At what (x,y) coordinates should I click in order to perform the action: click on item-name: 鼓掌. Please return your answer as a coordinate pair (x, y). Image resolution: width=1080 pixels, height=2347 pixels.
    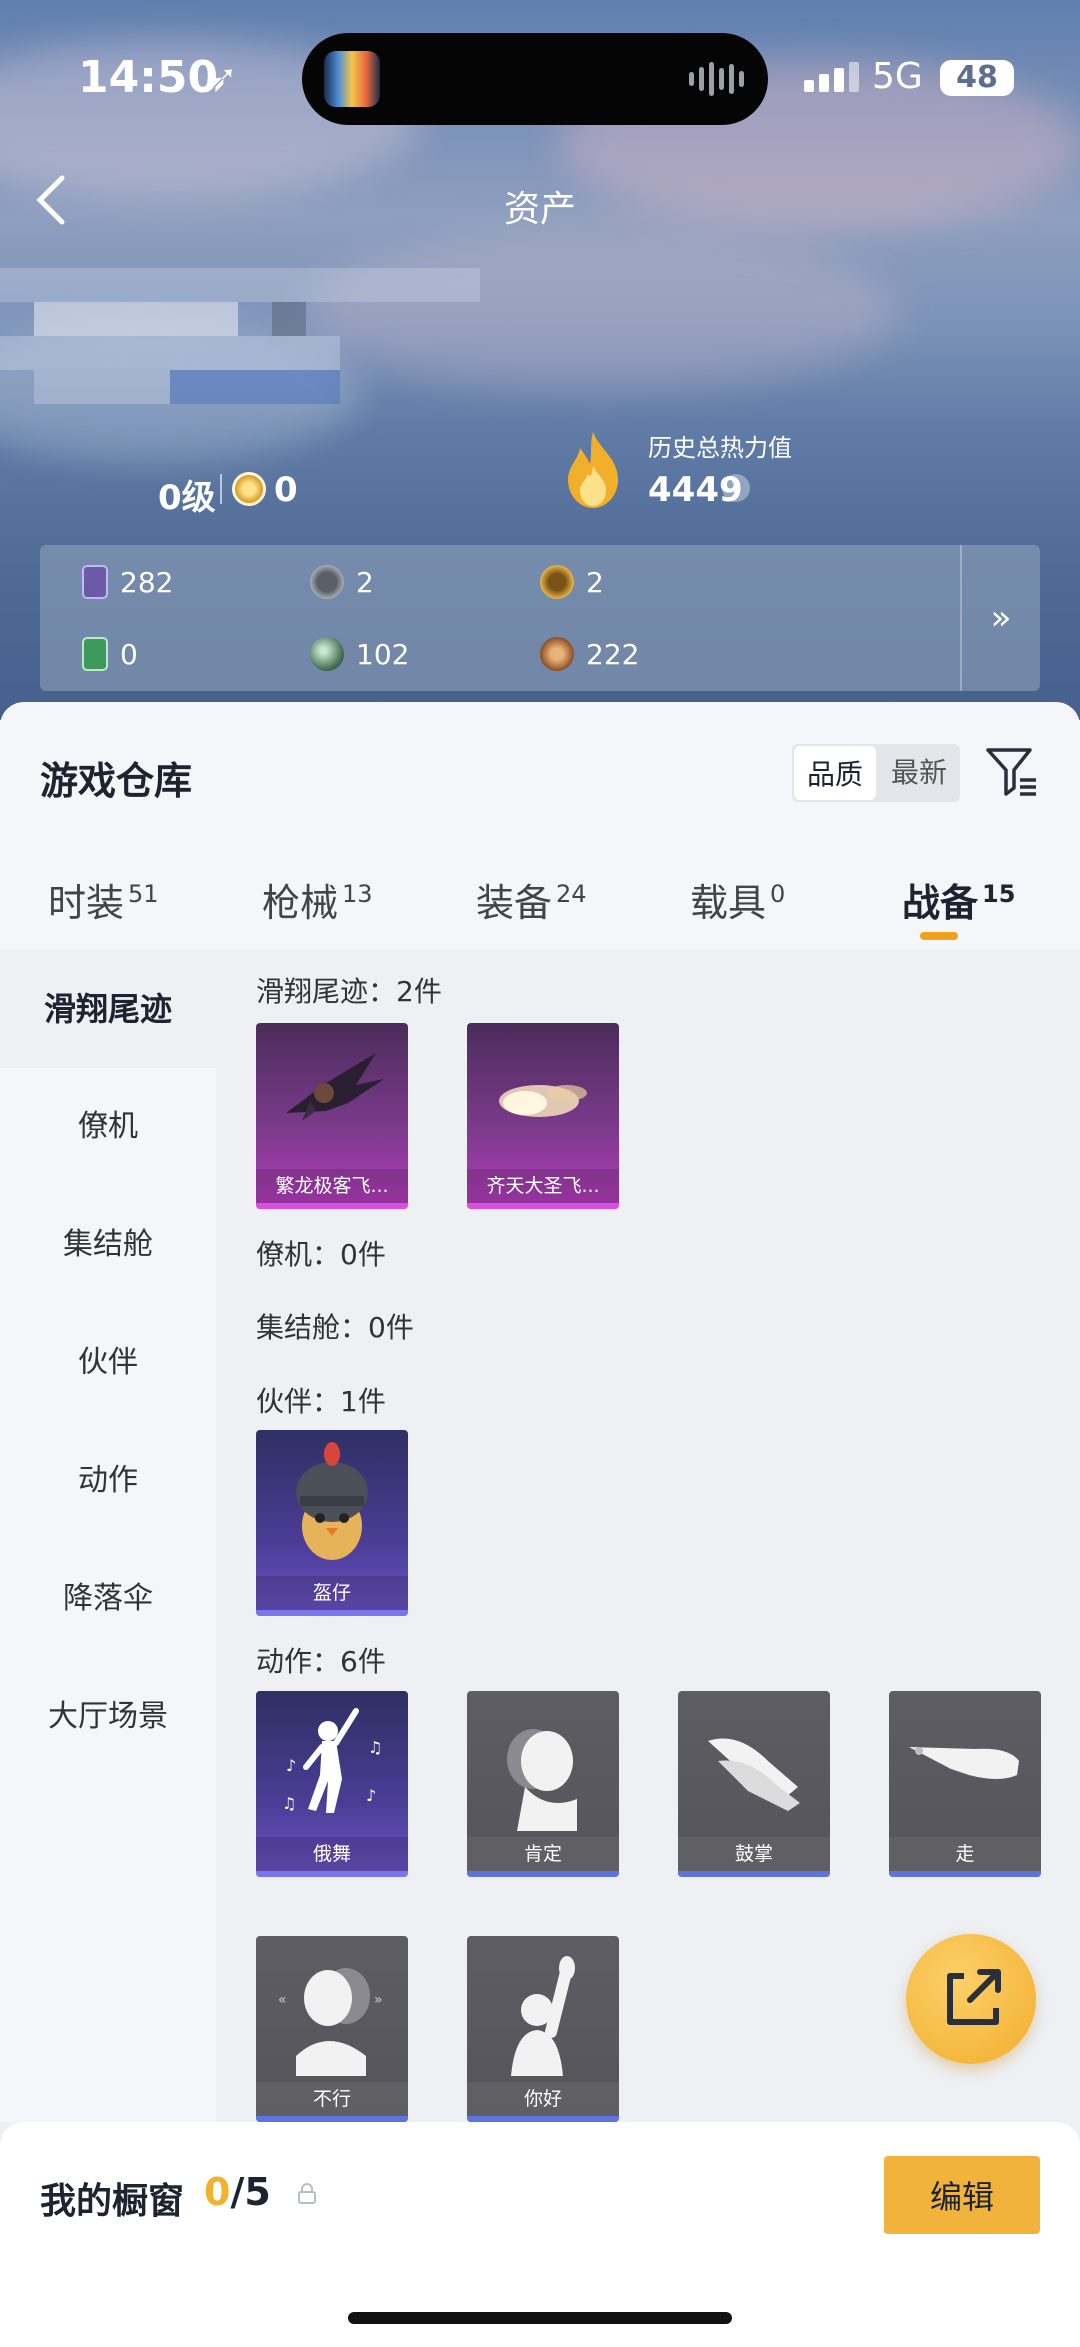
    Looking at the image, I should click on (754, 1854).